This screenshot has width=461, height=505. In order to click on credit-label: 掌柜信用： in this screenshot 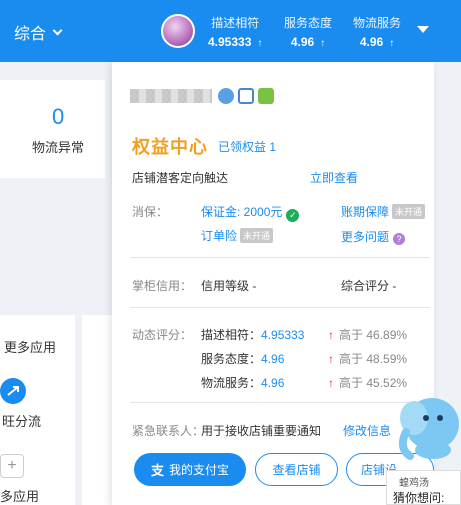, I will do `click(162, 286)`.